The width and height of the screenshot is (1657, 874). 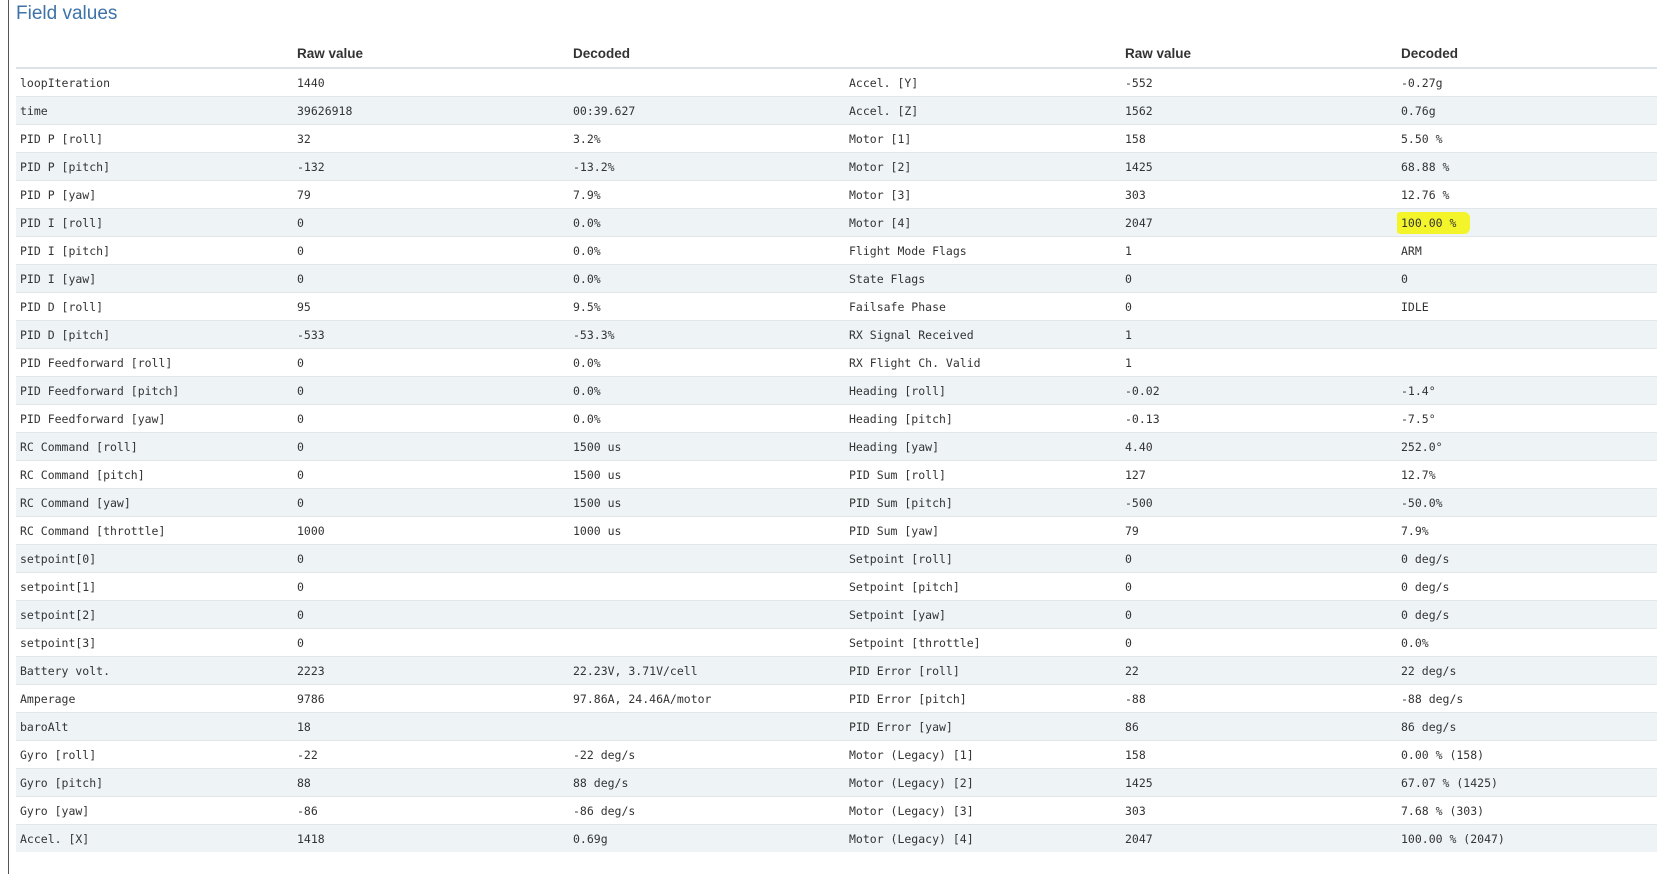 What do you see at coordinates (154, 586) in the screenshot?
I see `field-name-cell: setpoint[1]` at bounding box center [154, 586].